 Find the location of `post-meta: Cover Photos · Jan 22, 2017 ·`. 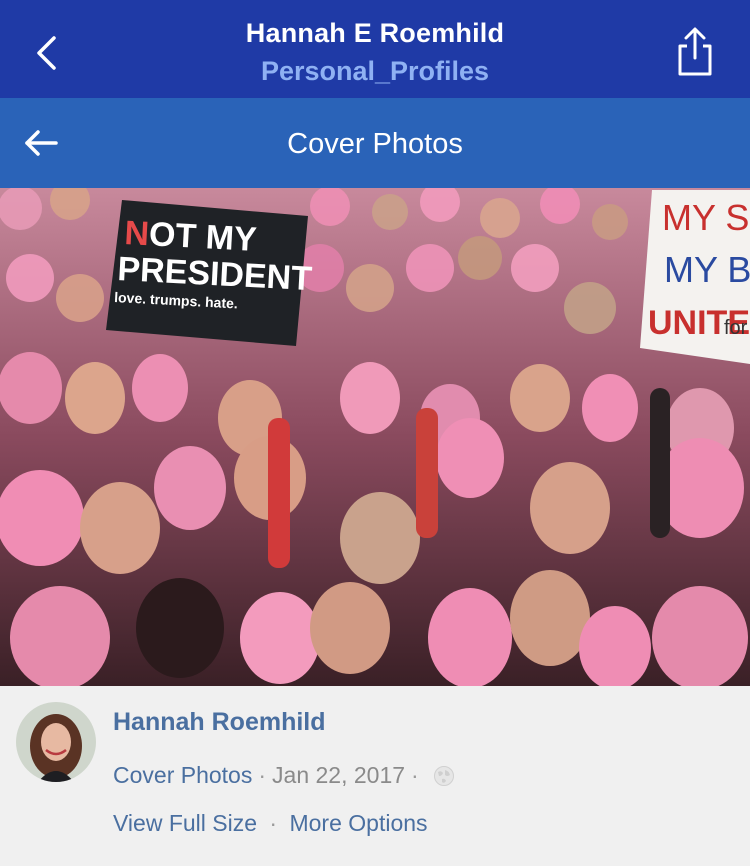

post-meta: Cover Photos · Jan 22, 2017 · is located at coordinates (284, 775).